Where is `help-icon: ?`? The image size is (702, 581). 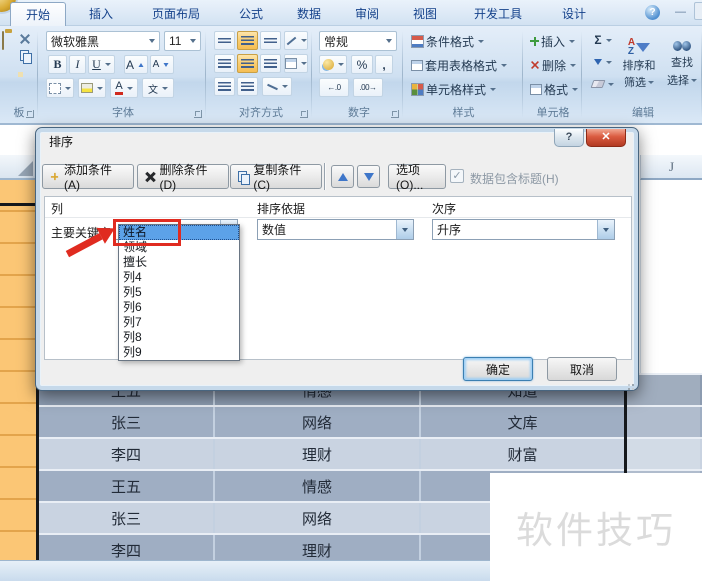 help-icon: ? is located at coordinates (652, 12).